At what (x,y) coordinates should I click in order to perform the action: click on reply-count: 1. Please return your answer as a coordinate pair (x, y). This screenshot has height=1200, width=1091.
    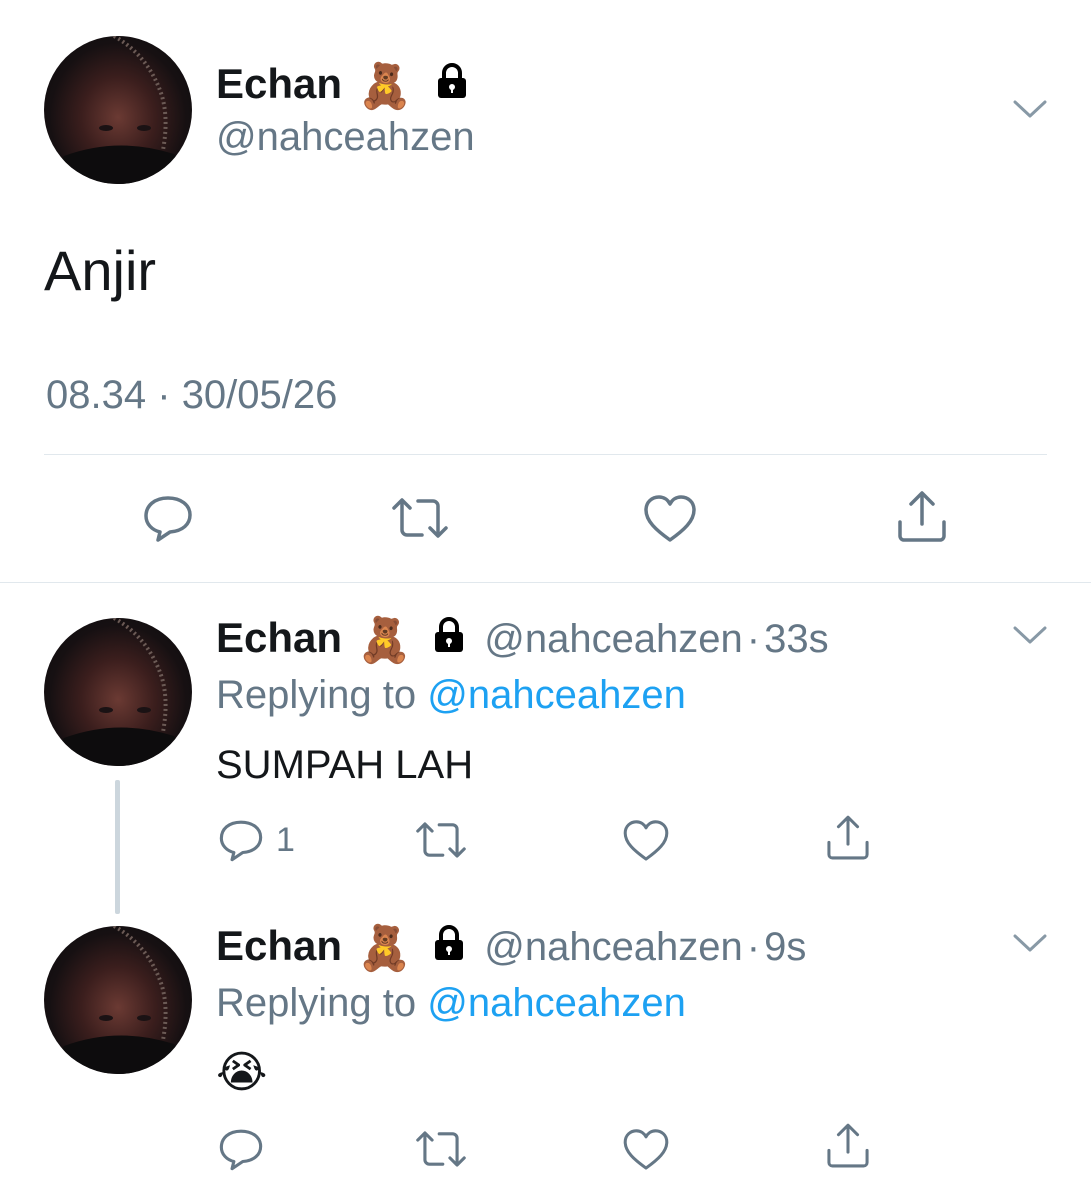
    Looking at the image, I should click on (285, 840).